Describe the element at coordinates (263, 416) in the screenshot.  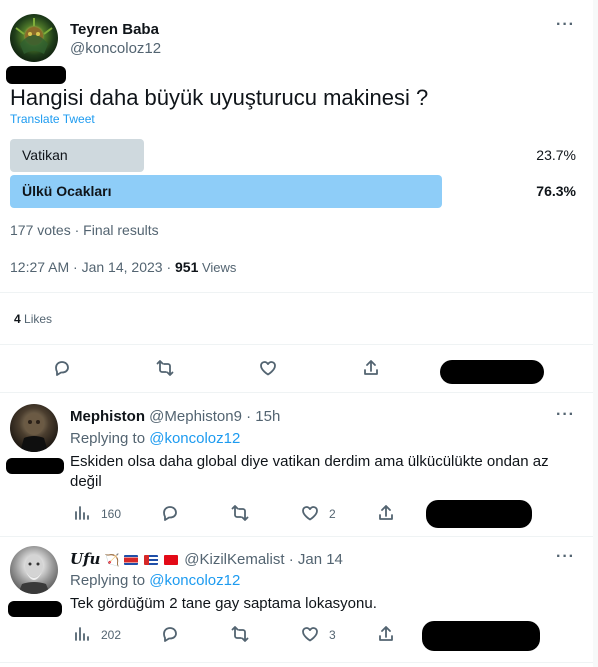
I see `reply-time: · 15h` at that location.